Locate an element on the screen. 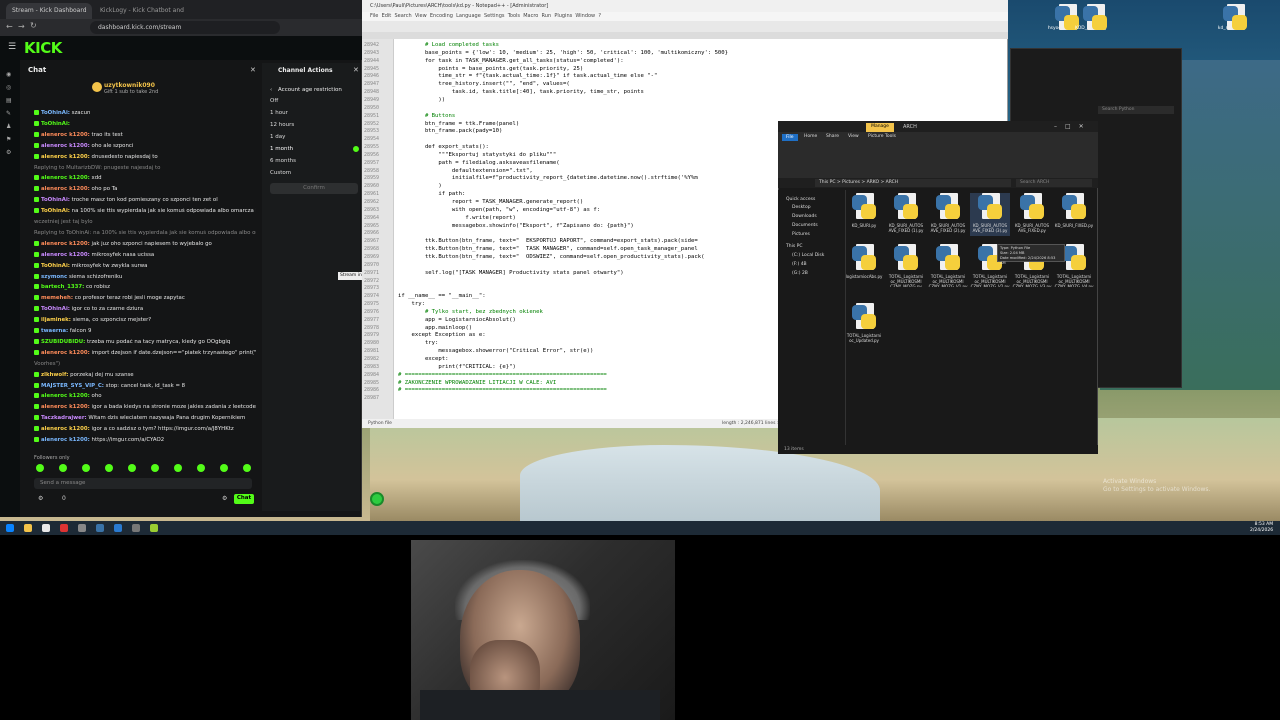  chat-username: bartech_1337: is located at coordinates (62, 287).